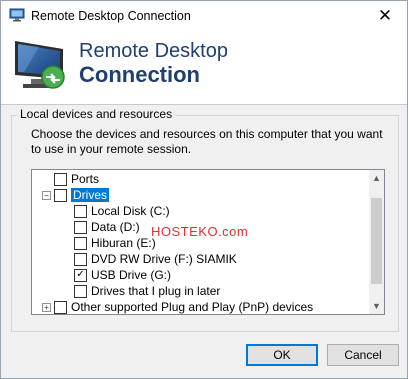 The width and height of the screenshot is (408, 379). I want to click on vertical-scrollbar: ▲ ▼, so click(376, 242).